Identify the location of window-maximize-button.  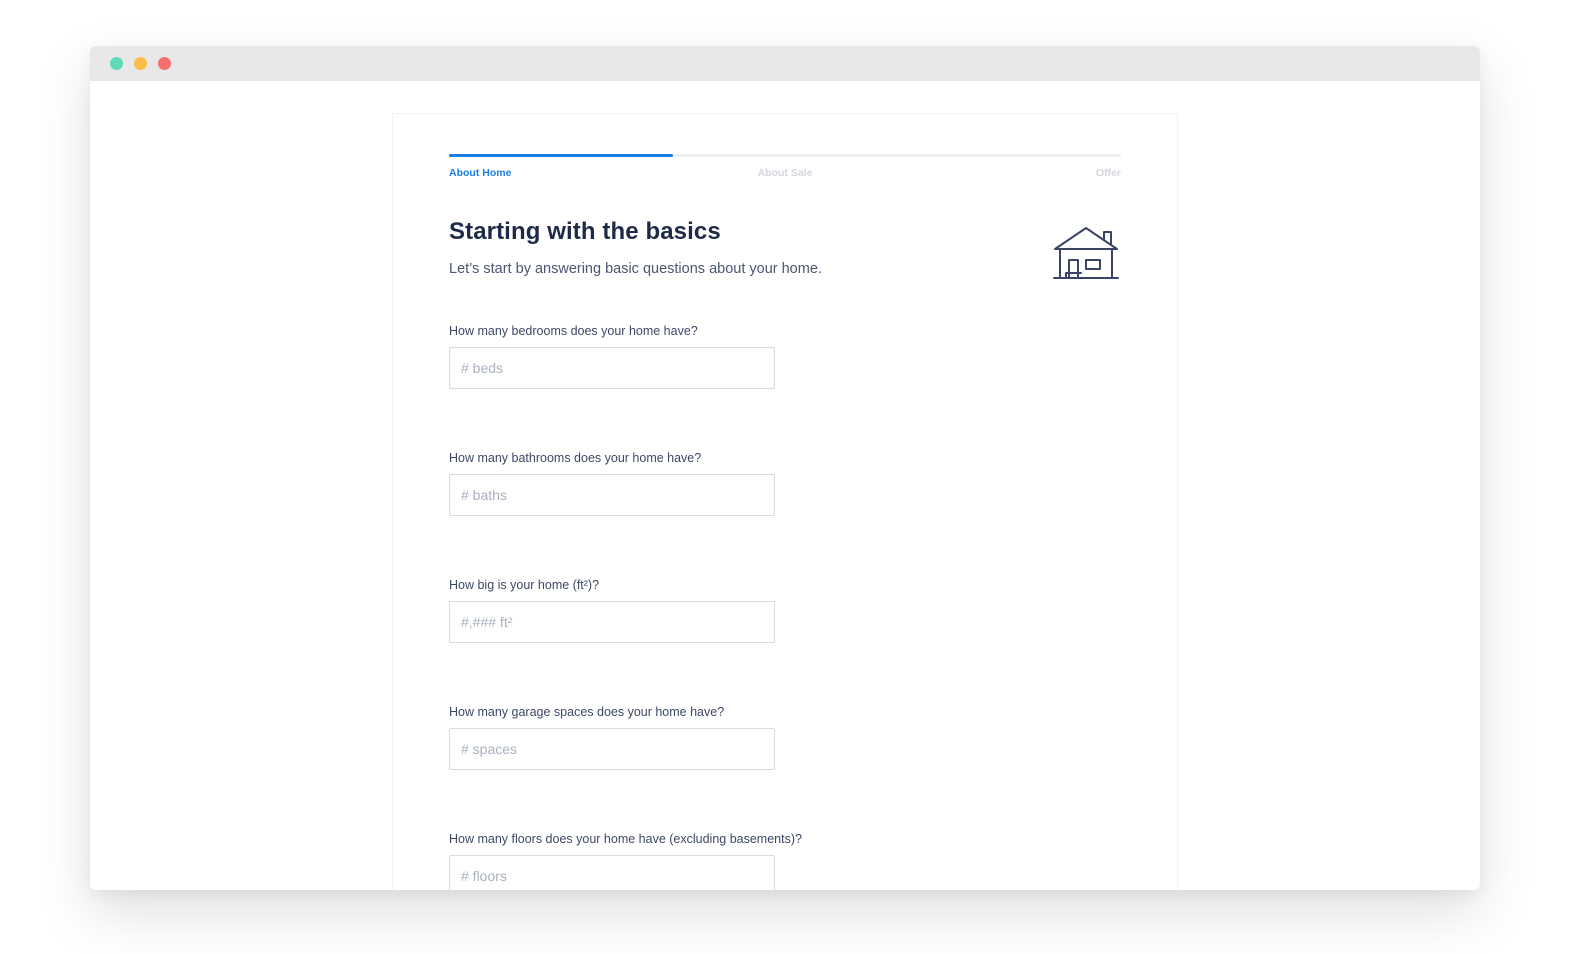
(164, 63).